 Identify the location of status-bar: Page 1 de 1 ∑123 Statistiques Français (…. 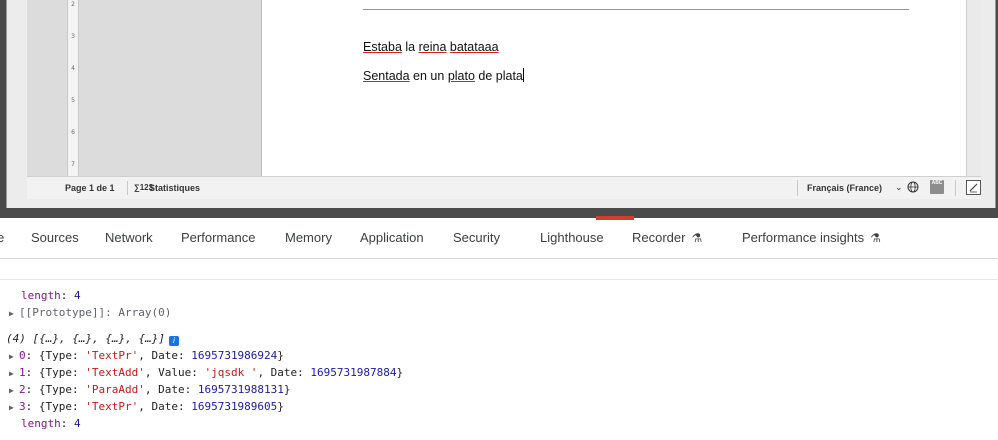
(504, 187).